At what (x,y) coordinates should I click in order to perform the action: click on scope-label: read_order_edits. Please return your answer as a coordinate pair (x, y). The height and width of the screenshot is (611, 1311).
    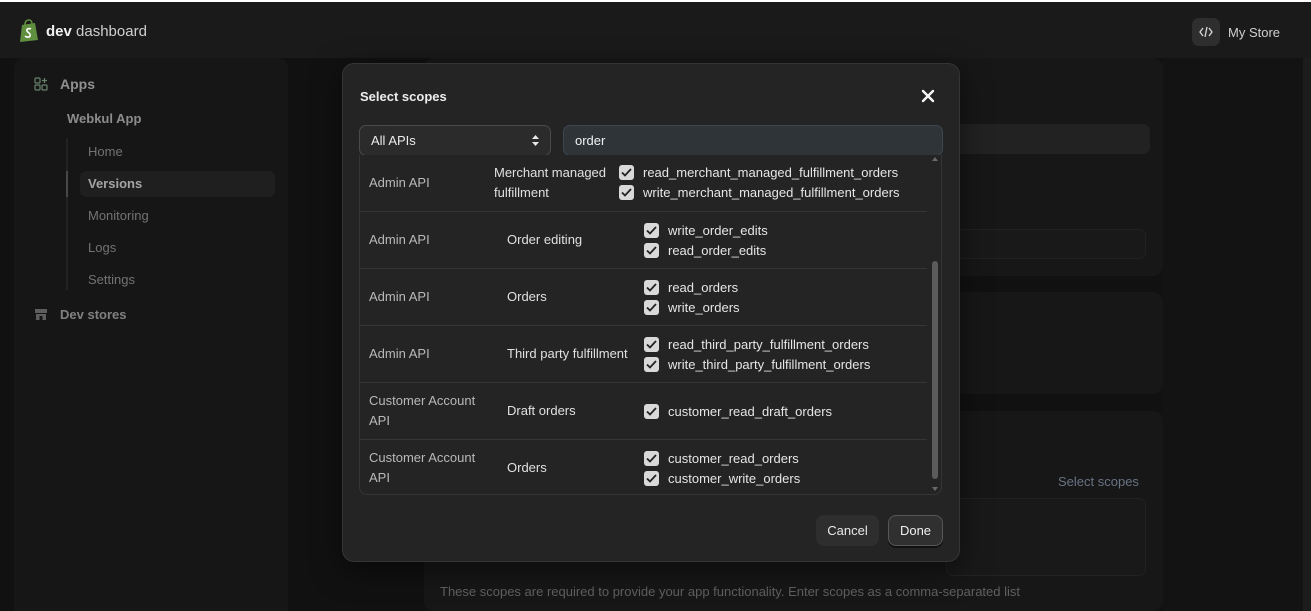
    Looking at the image, I should click on (717, 250).